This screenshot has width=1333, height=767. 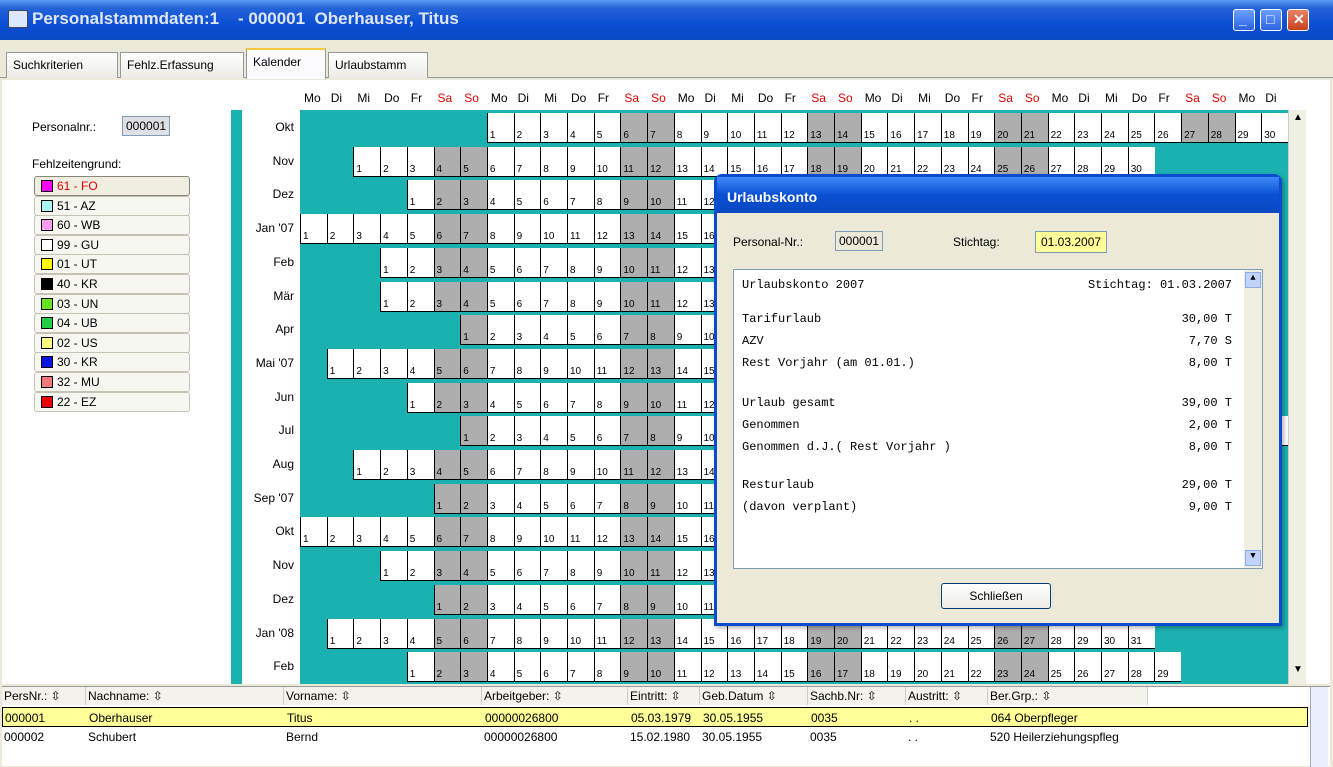 I want to click on day-cell: 19, so click(x=900, y=667).